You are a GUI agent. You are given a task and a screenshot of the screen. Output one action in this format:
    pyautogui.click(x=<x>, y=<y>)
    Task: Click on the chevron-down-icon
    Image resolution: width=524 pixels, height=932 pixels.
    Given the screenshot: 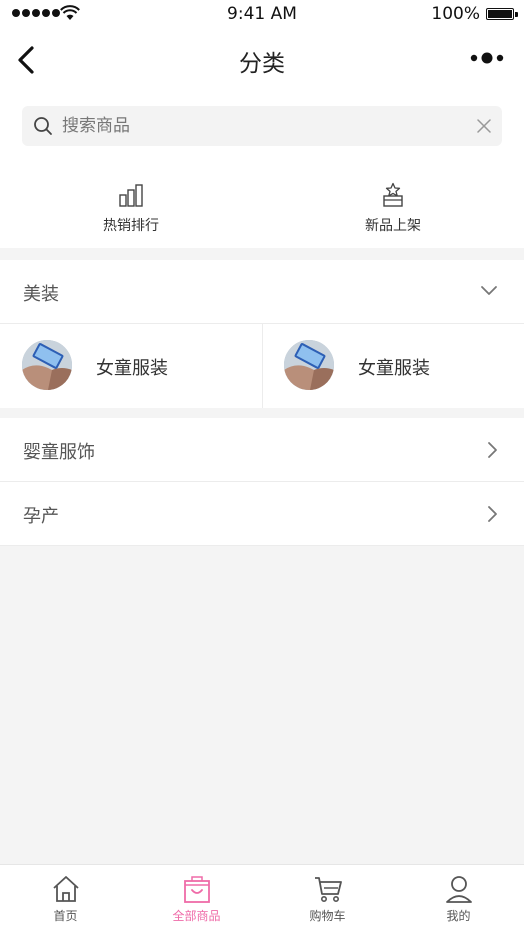 What is the action you would take?
    pyautogui.click(x=489, y=290)
    